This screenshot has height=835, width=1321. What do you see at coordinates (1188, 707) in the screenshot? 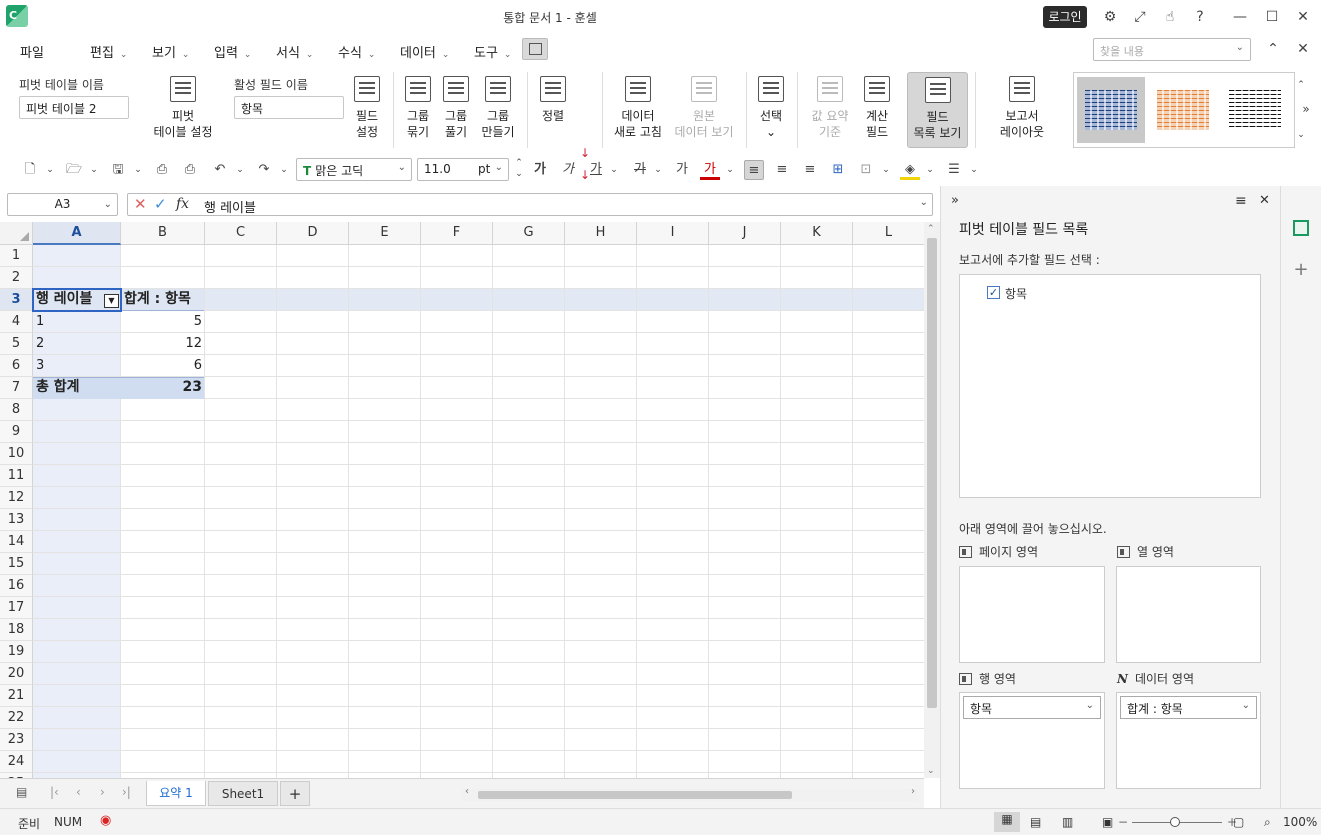
I see `data-area-field: 합계 : 항목 ⌄` at bounding box center [1188, 707].